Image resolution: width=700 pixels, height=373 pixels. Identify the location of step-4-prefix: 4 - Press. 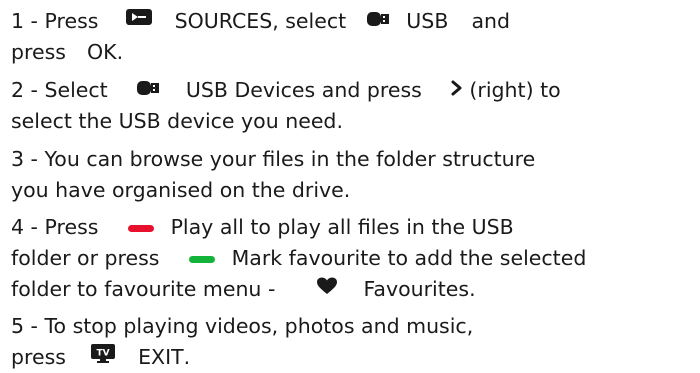
(55, 227).